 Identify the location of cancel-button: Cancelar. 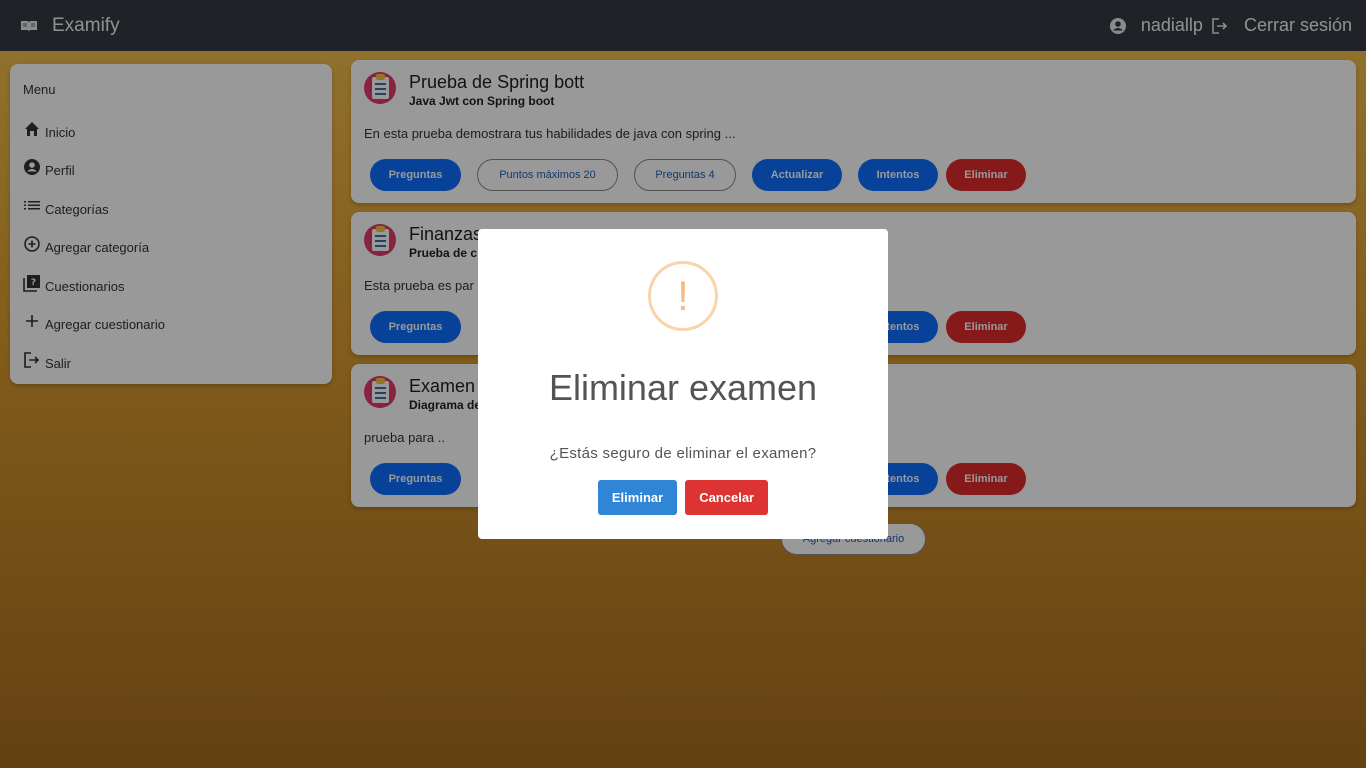
(727, 497).